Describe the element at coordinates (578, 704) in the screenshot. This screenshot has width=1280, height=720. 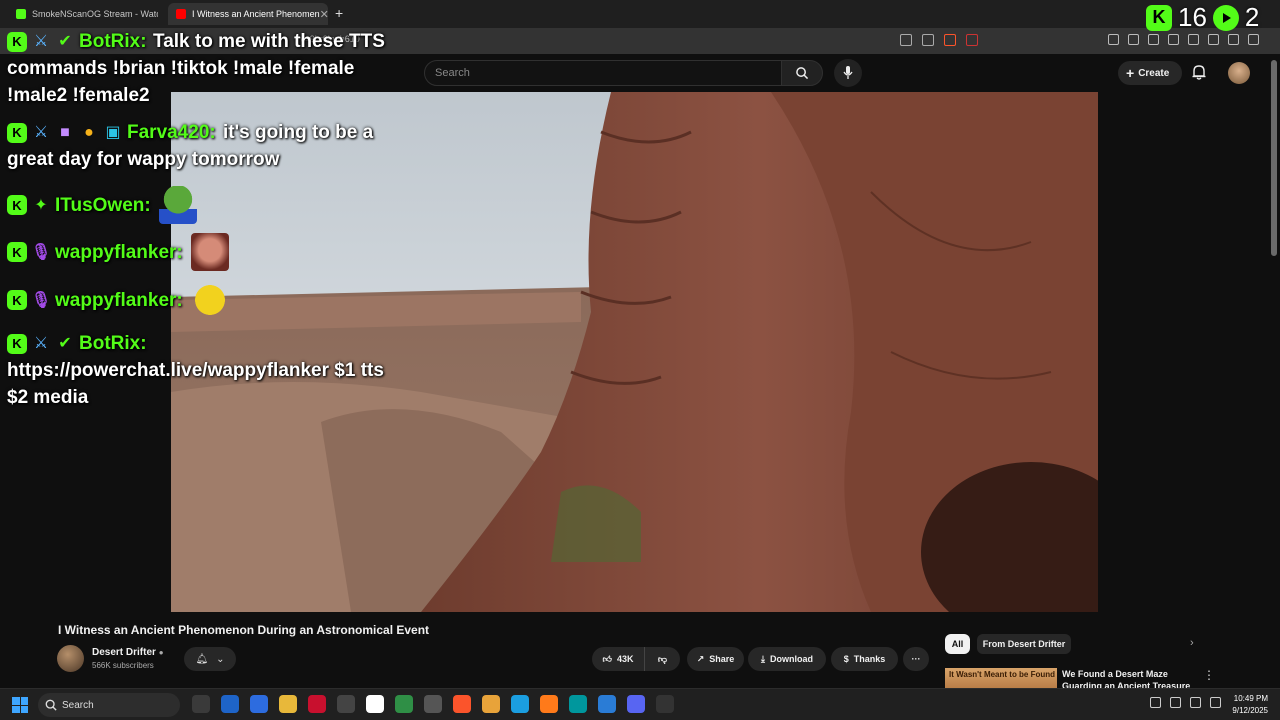
I see `arduino-icon` at that location.